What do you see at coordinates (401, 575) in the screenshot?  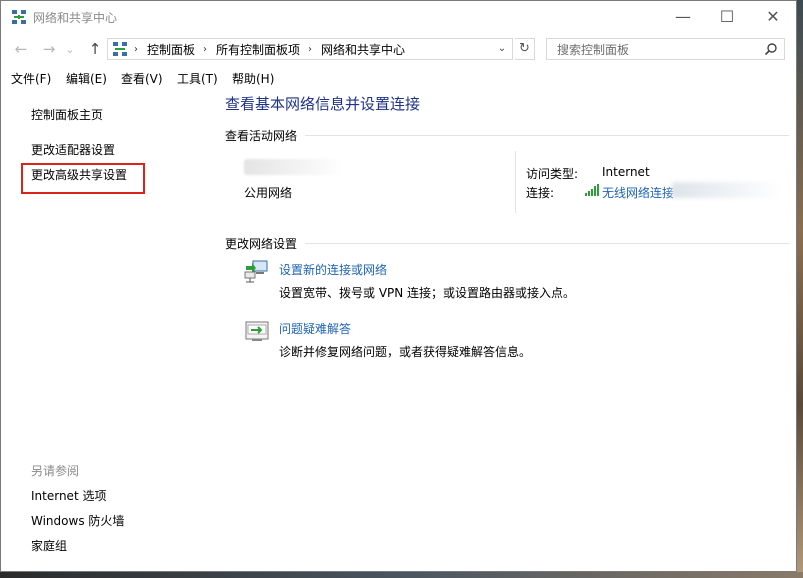 I see `background-taskbar-edge` at bounding box center [401, 575].